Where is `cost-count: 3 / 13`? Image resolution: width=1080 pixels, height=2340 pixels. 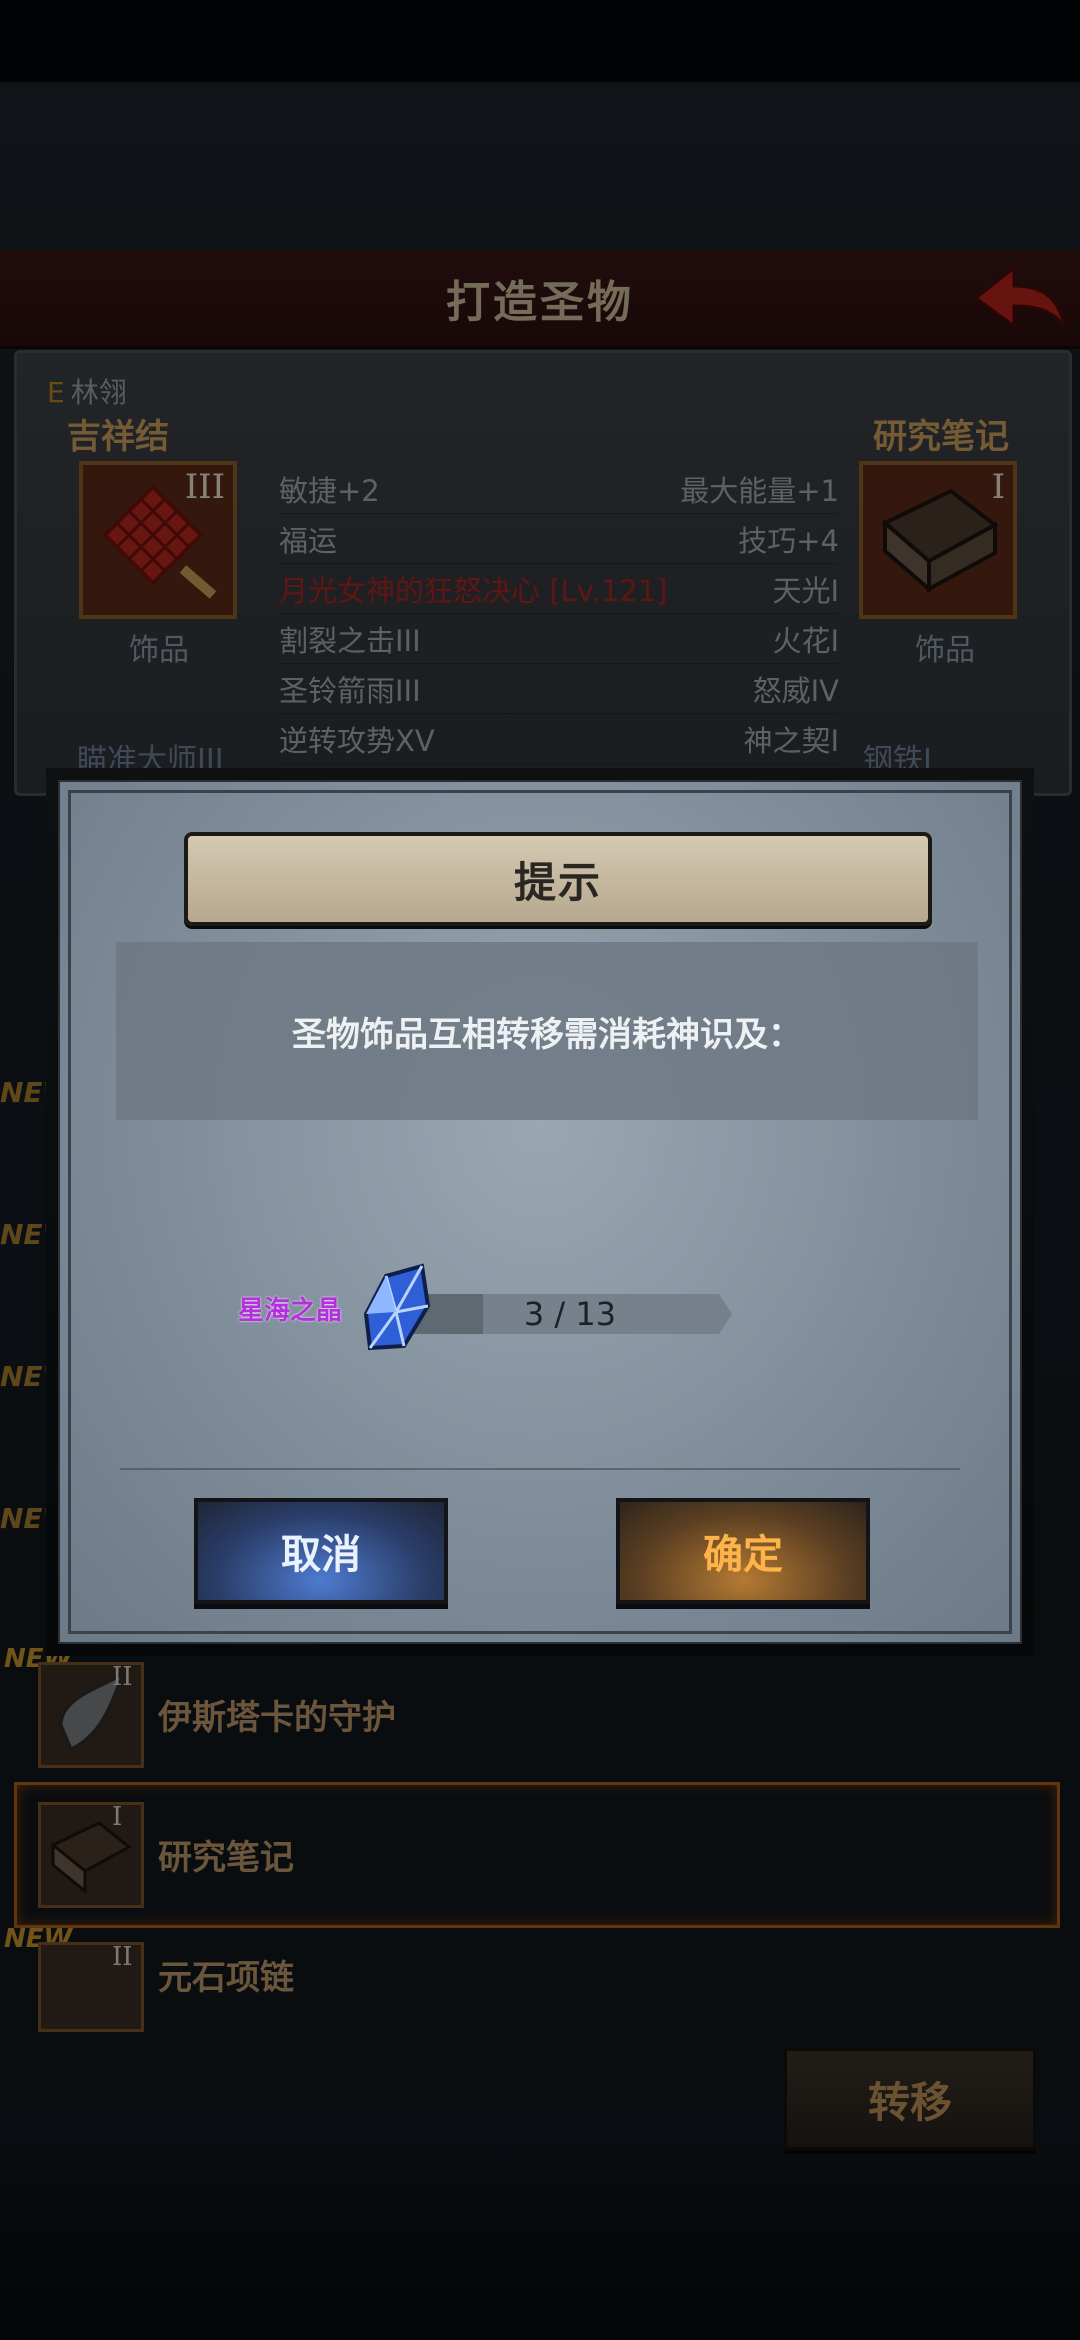
cost-count: 3 / 13 is located at coordinates (570, 1314).